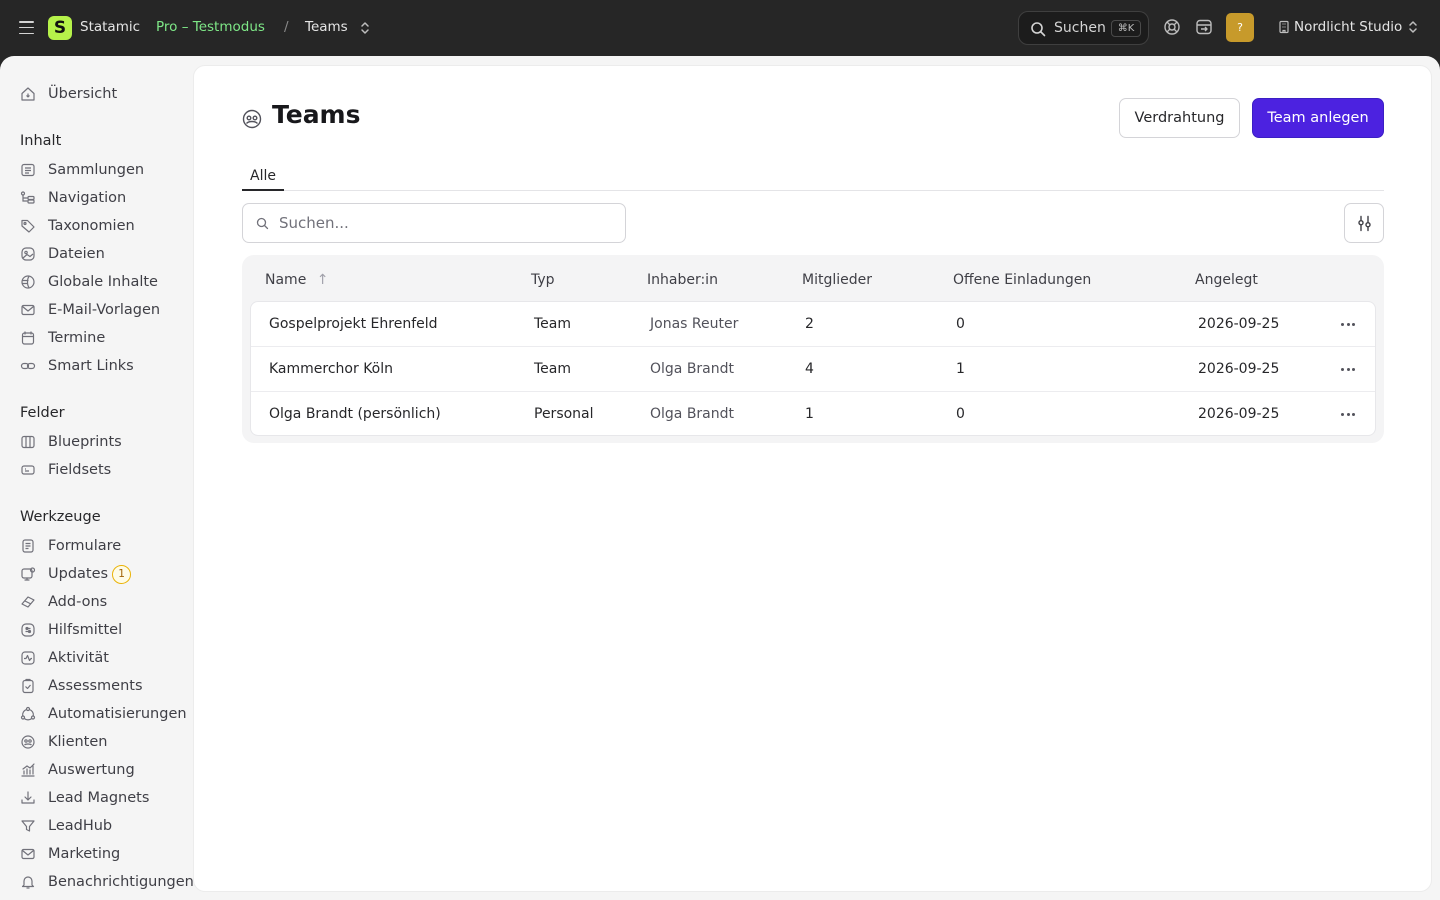 The width and height of the screenshot is (1440, 900). Describe the element at coordinates (809, 324) in the screenshot. I see `team-members: 2` at that location.